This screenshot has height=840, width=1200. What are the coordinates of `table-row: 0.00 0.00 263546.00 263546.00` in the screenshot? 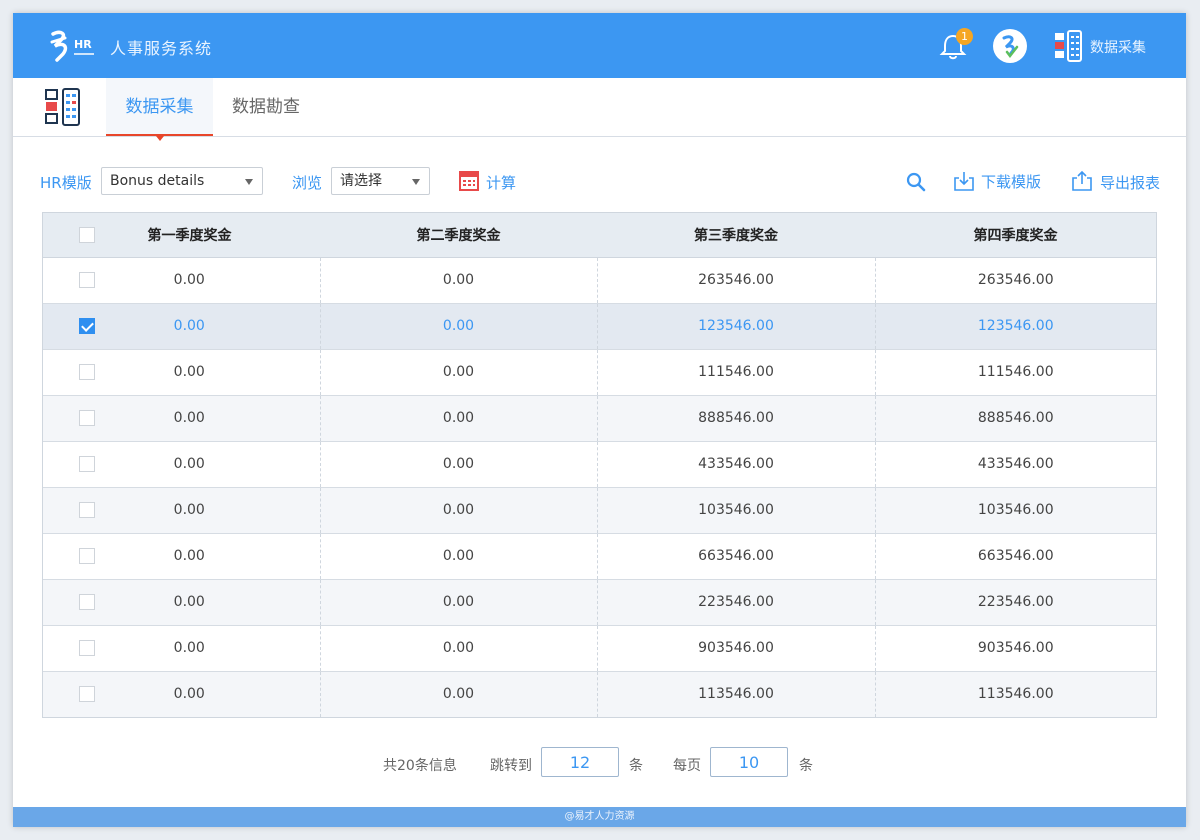 It's located at (599, 280).